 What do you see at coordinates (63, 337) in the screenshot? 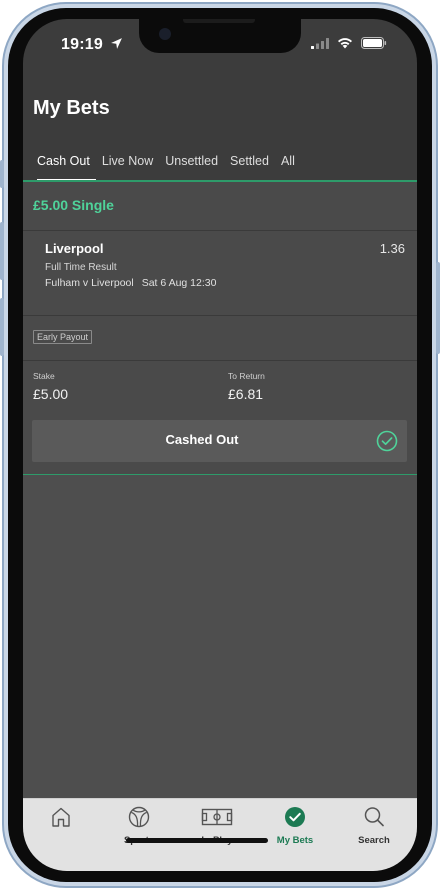
I see `early-payout-badge: Early Payout` at bounding box center [63, 337].